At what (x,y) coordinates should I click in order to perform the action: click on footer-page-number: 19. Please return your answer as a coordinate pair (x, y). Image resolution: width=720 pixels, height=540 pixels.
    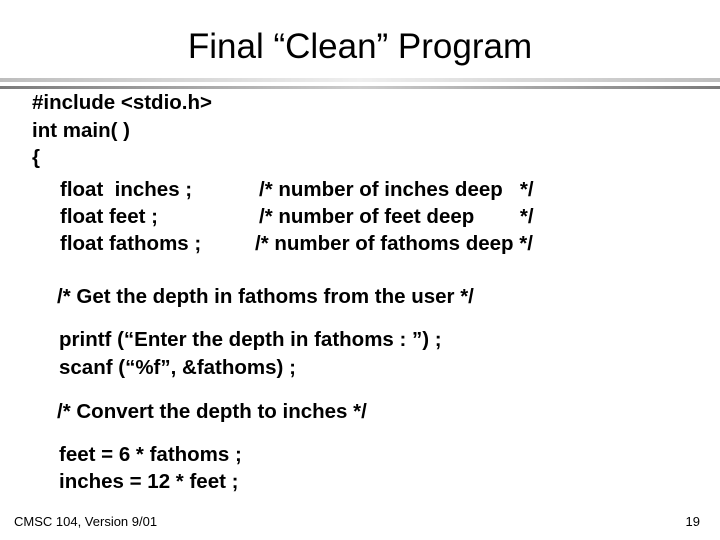
    Looking at the image, I should click on (692, 521).